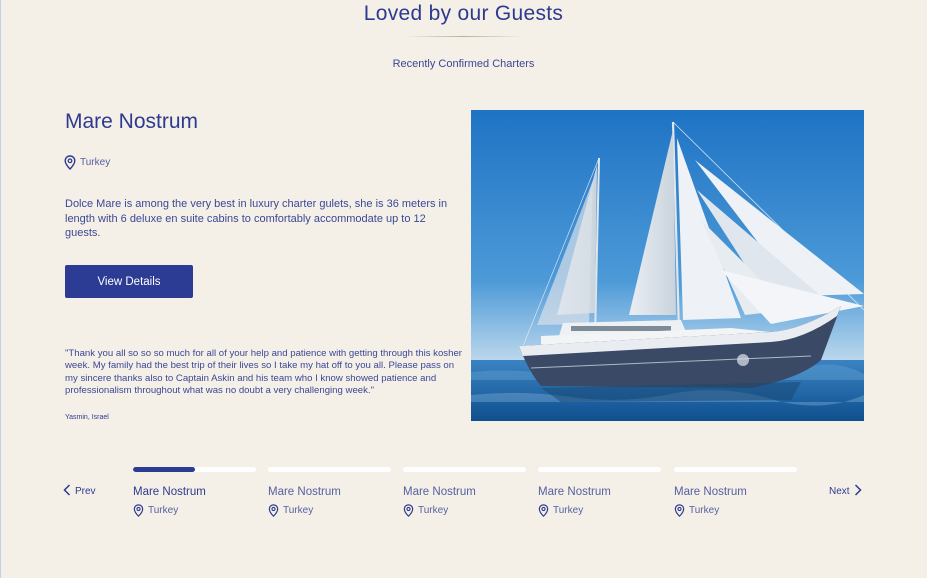 The image size is (927, 578). Describe the element at coordinates (463, 13) in the screenshot. I see `section-title: Loved by our Guests` at that location.